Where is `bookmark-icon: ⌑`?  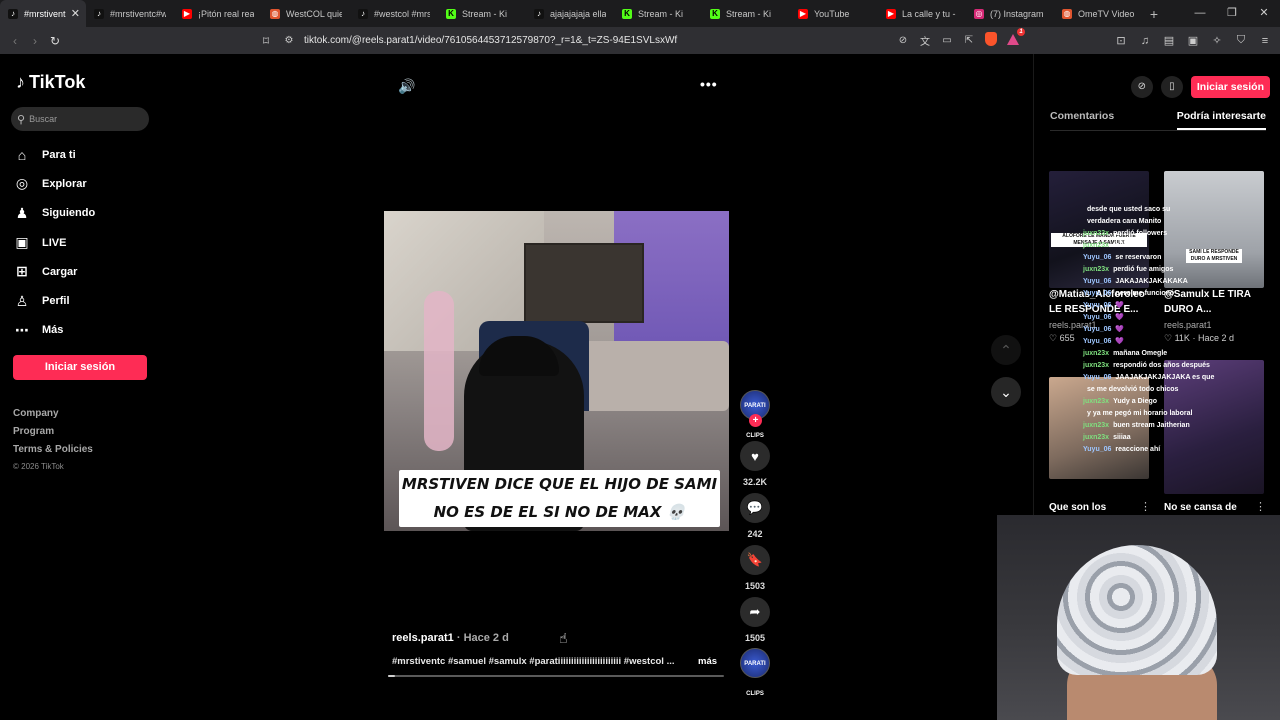 bookmark-icon: ⌑ is located at coordinates (266, 41).